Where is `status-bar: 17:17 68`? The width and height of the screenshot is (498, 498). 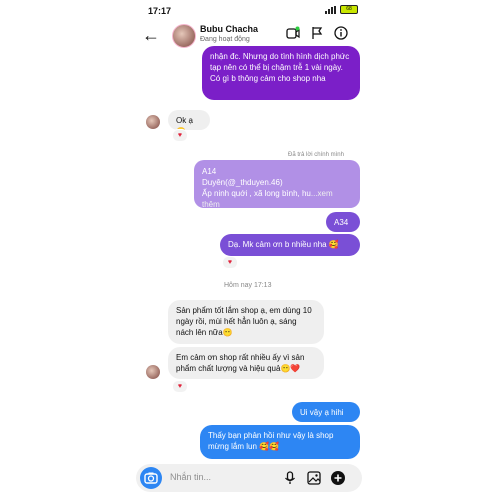 status-bar: 17:17 68 is located at coordinates (249, 10).